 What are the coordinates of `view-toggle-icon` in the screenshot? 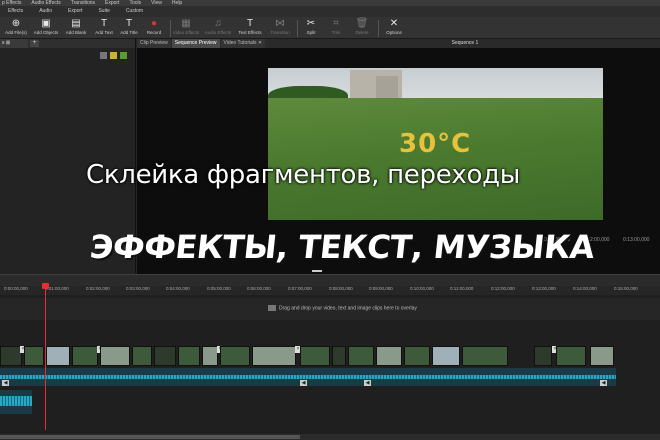 It's located at (123, 55).